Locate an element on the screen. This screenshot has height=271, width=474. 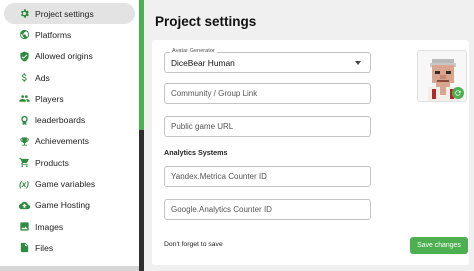
sidebar-item-products: Products is located at coordinates (69, 162).